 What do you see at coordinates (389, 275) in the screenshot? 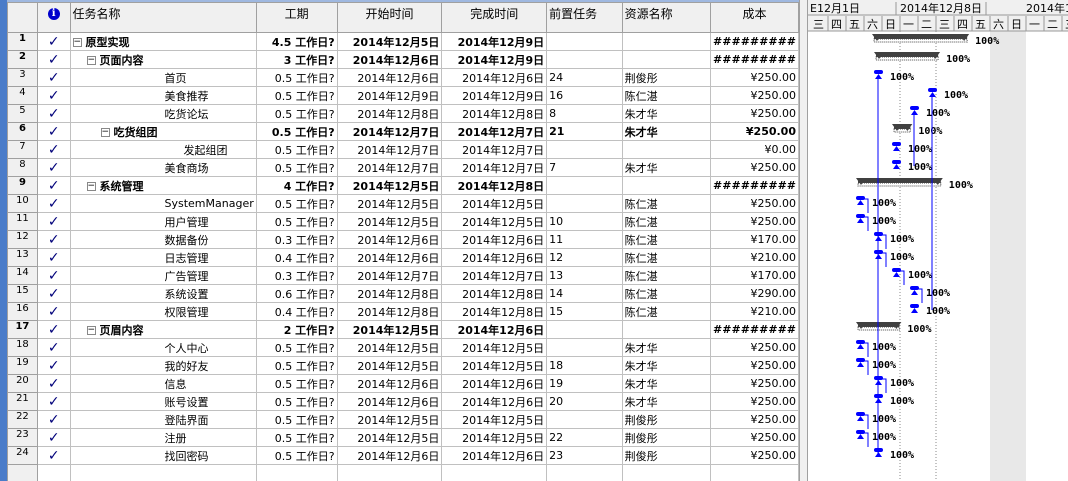
I see `start-cell: 2014年12月7日` at bounding box center [389, 275].